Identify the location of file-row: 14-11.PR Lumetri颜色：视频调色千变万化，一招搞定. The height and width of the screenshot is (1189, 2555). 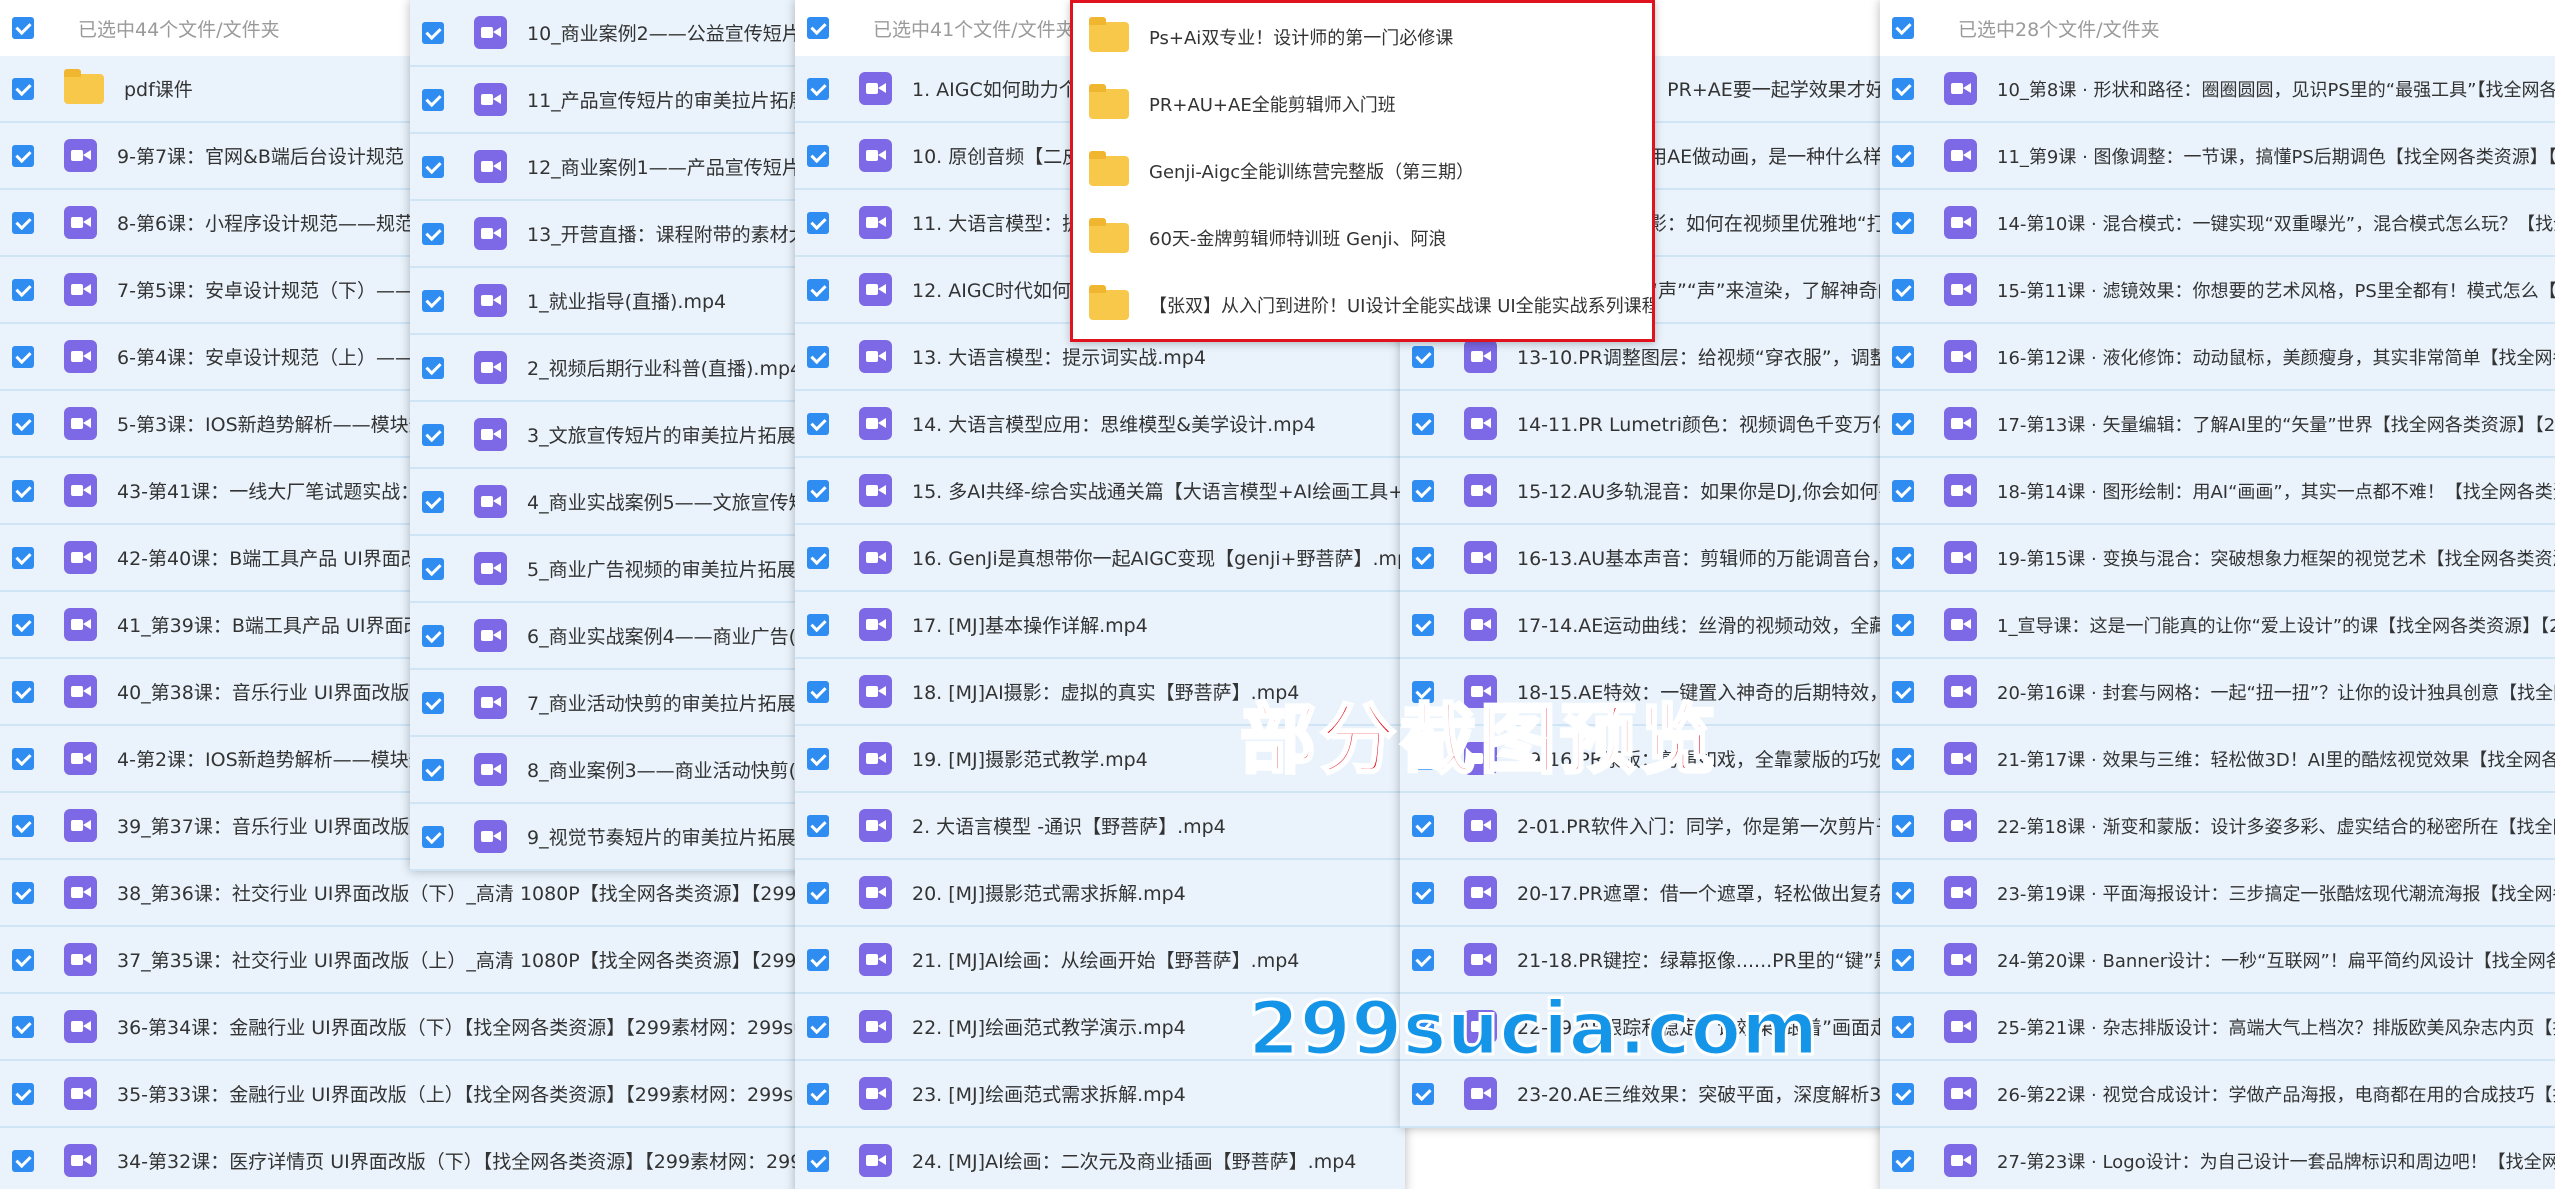
(1665, 424).